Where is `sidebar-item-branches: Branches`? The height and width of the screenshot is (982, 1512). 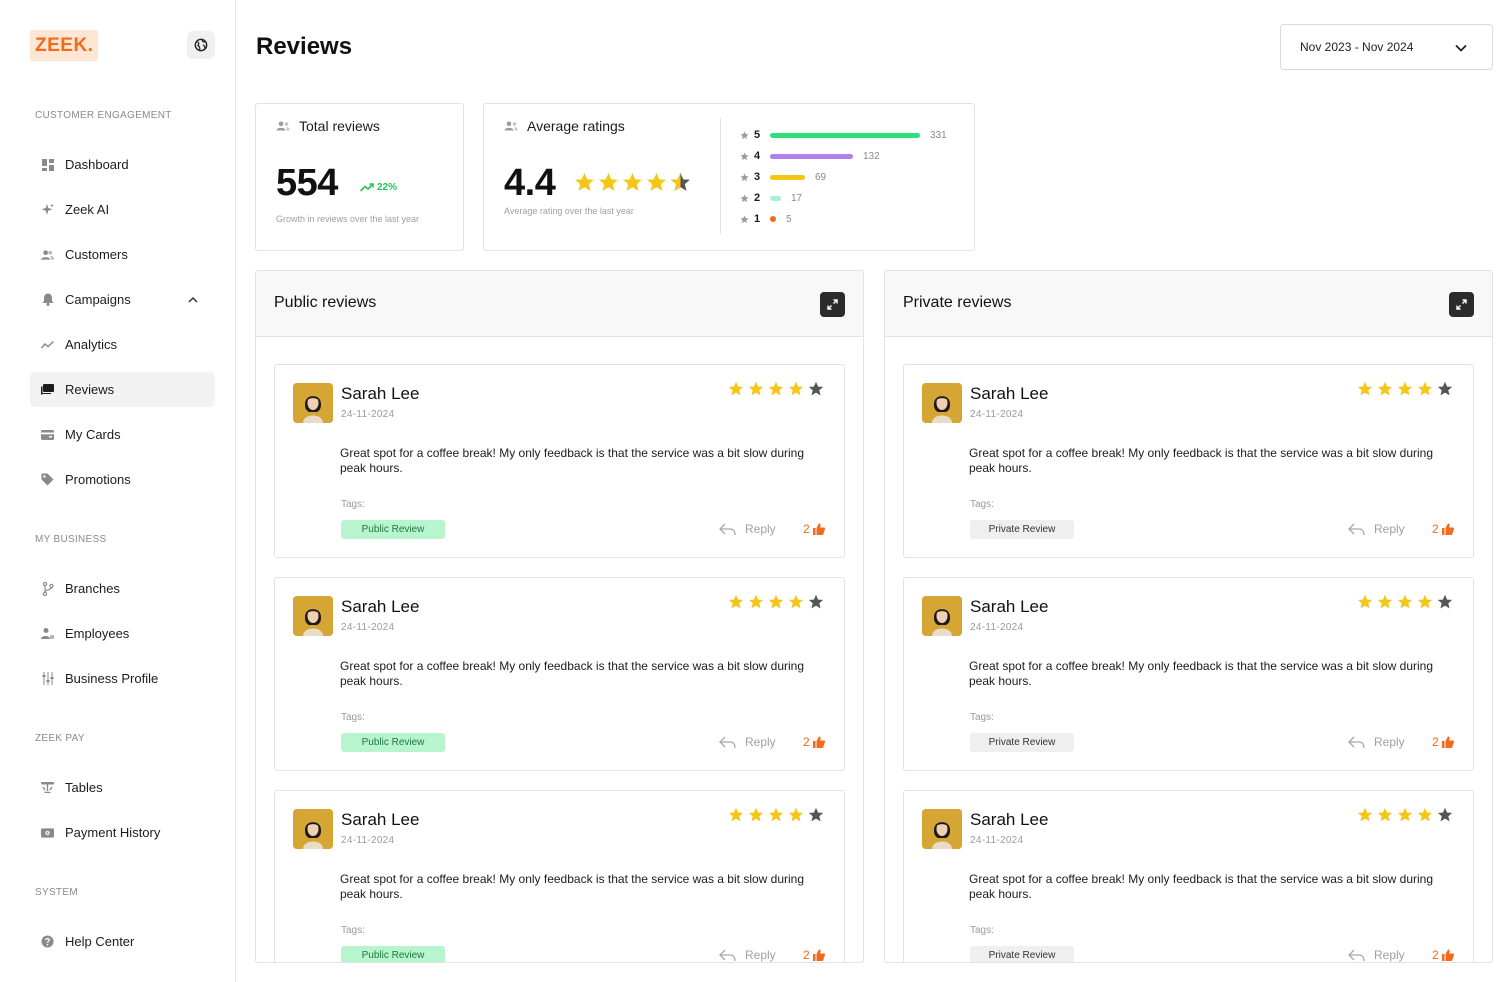 sidebar-item-branches: Branches is located at coordinates (122, 588).